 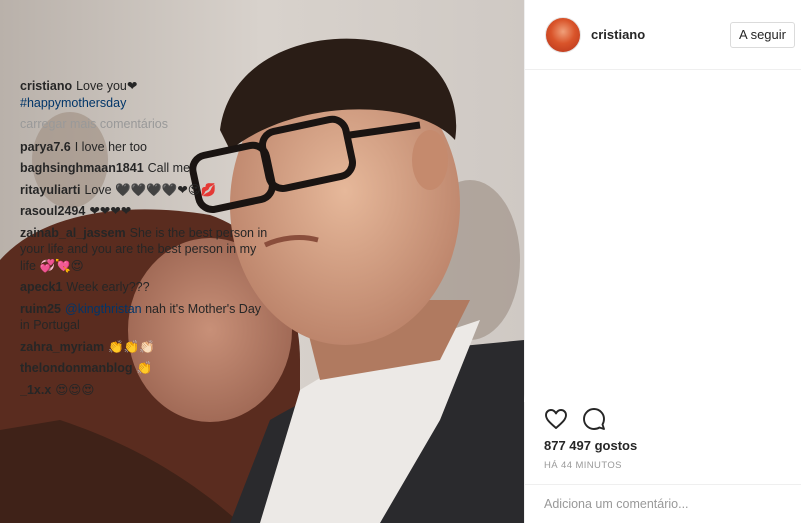 What do you see at coordinates (75, 389) in the screenshot?
I see `comment-text: 😍😍😍` at bounding box center [75, 389].